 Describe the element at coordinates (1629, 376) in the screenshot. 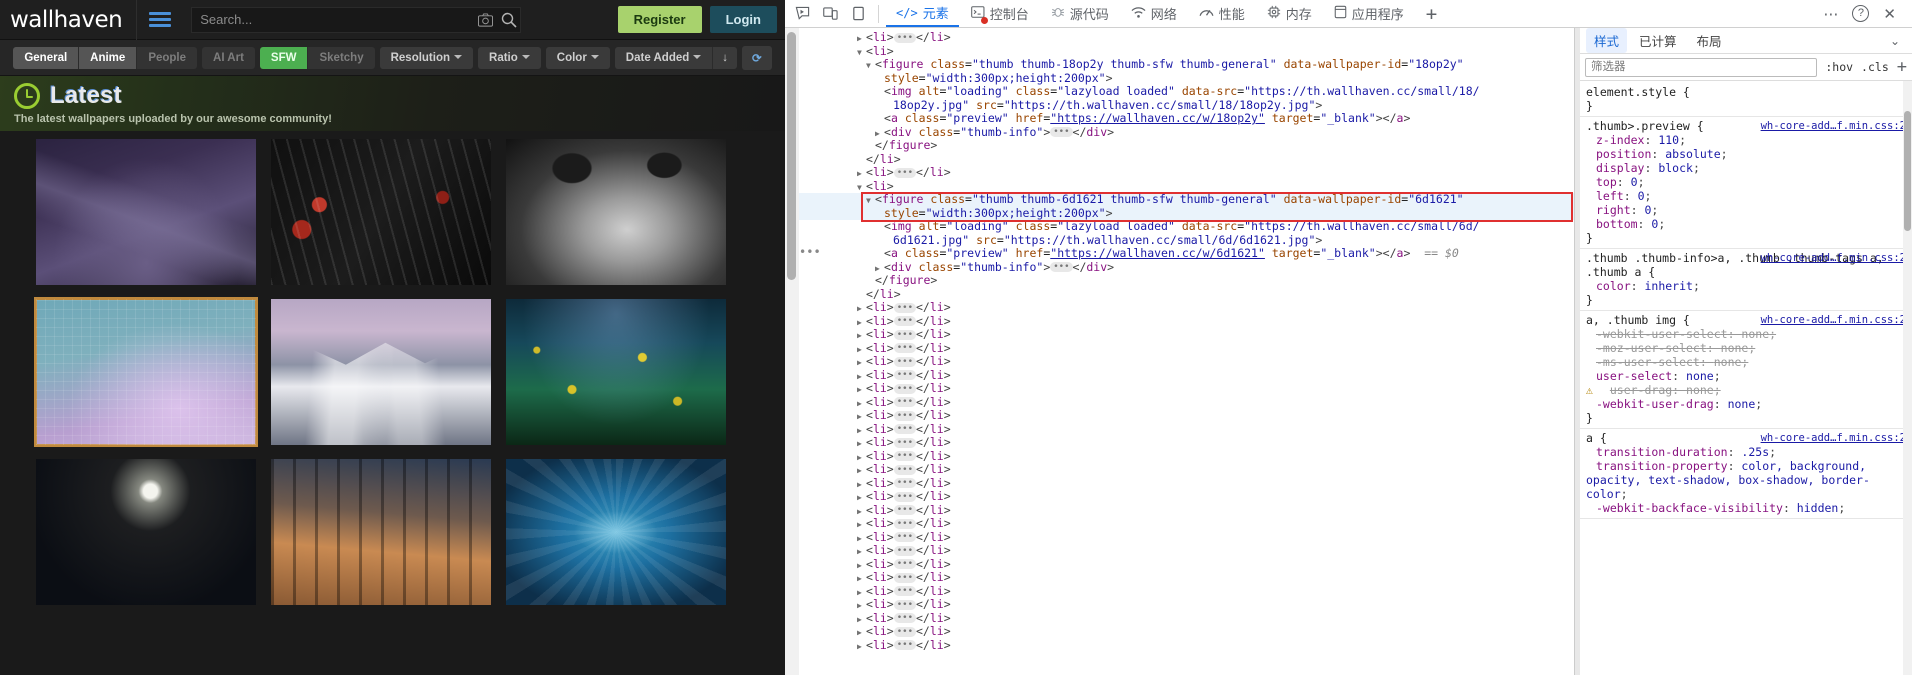

I see `css-property: user-select` at that location.